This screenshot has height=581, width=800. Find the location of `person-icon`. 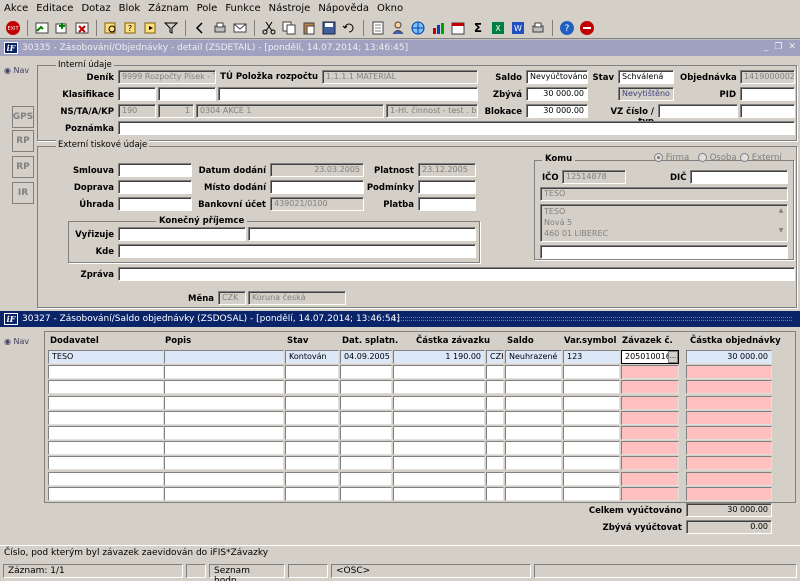

person-icon is located at coordinates (398, 28).